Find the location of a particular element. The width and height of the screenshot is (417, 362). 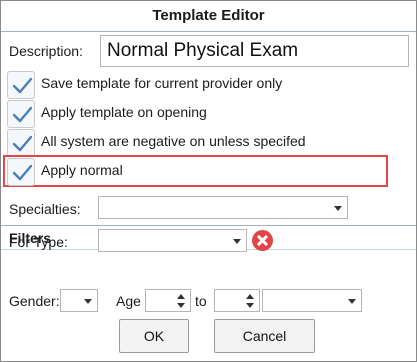

cancel-button: Cancel is located at coordinates (264, 336).